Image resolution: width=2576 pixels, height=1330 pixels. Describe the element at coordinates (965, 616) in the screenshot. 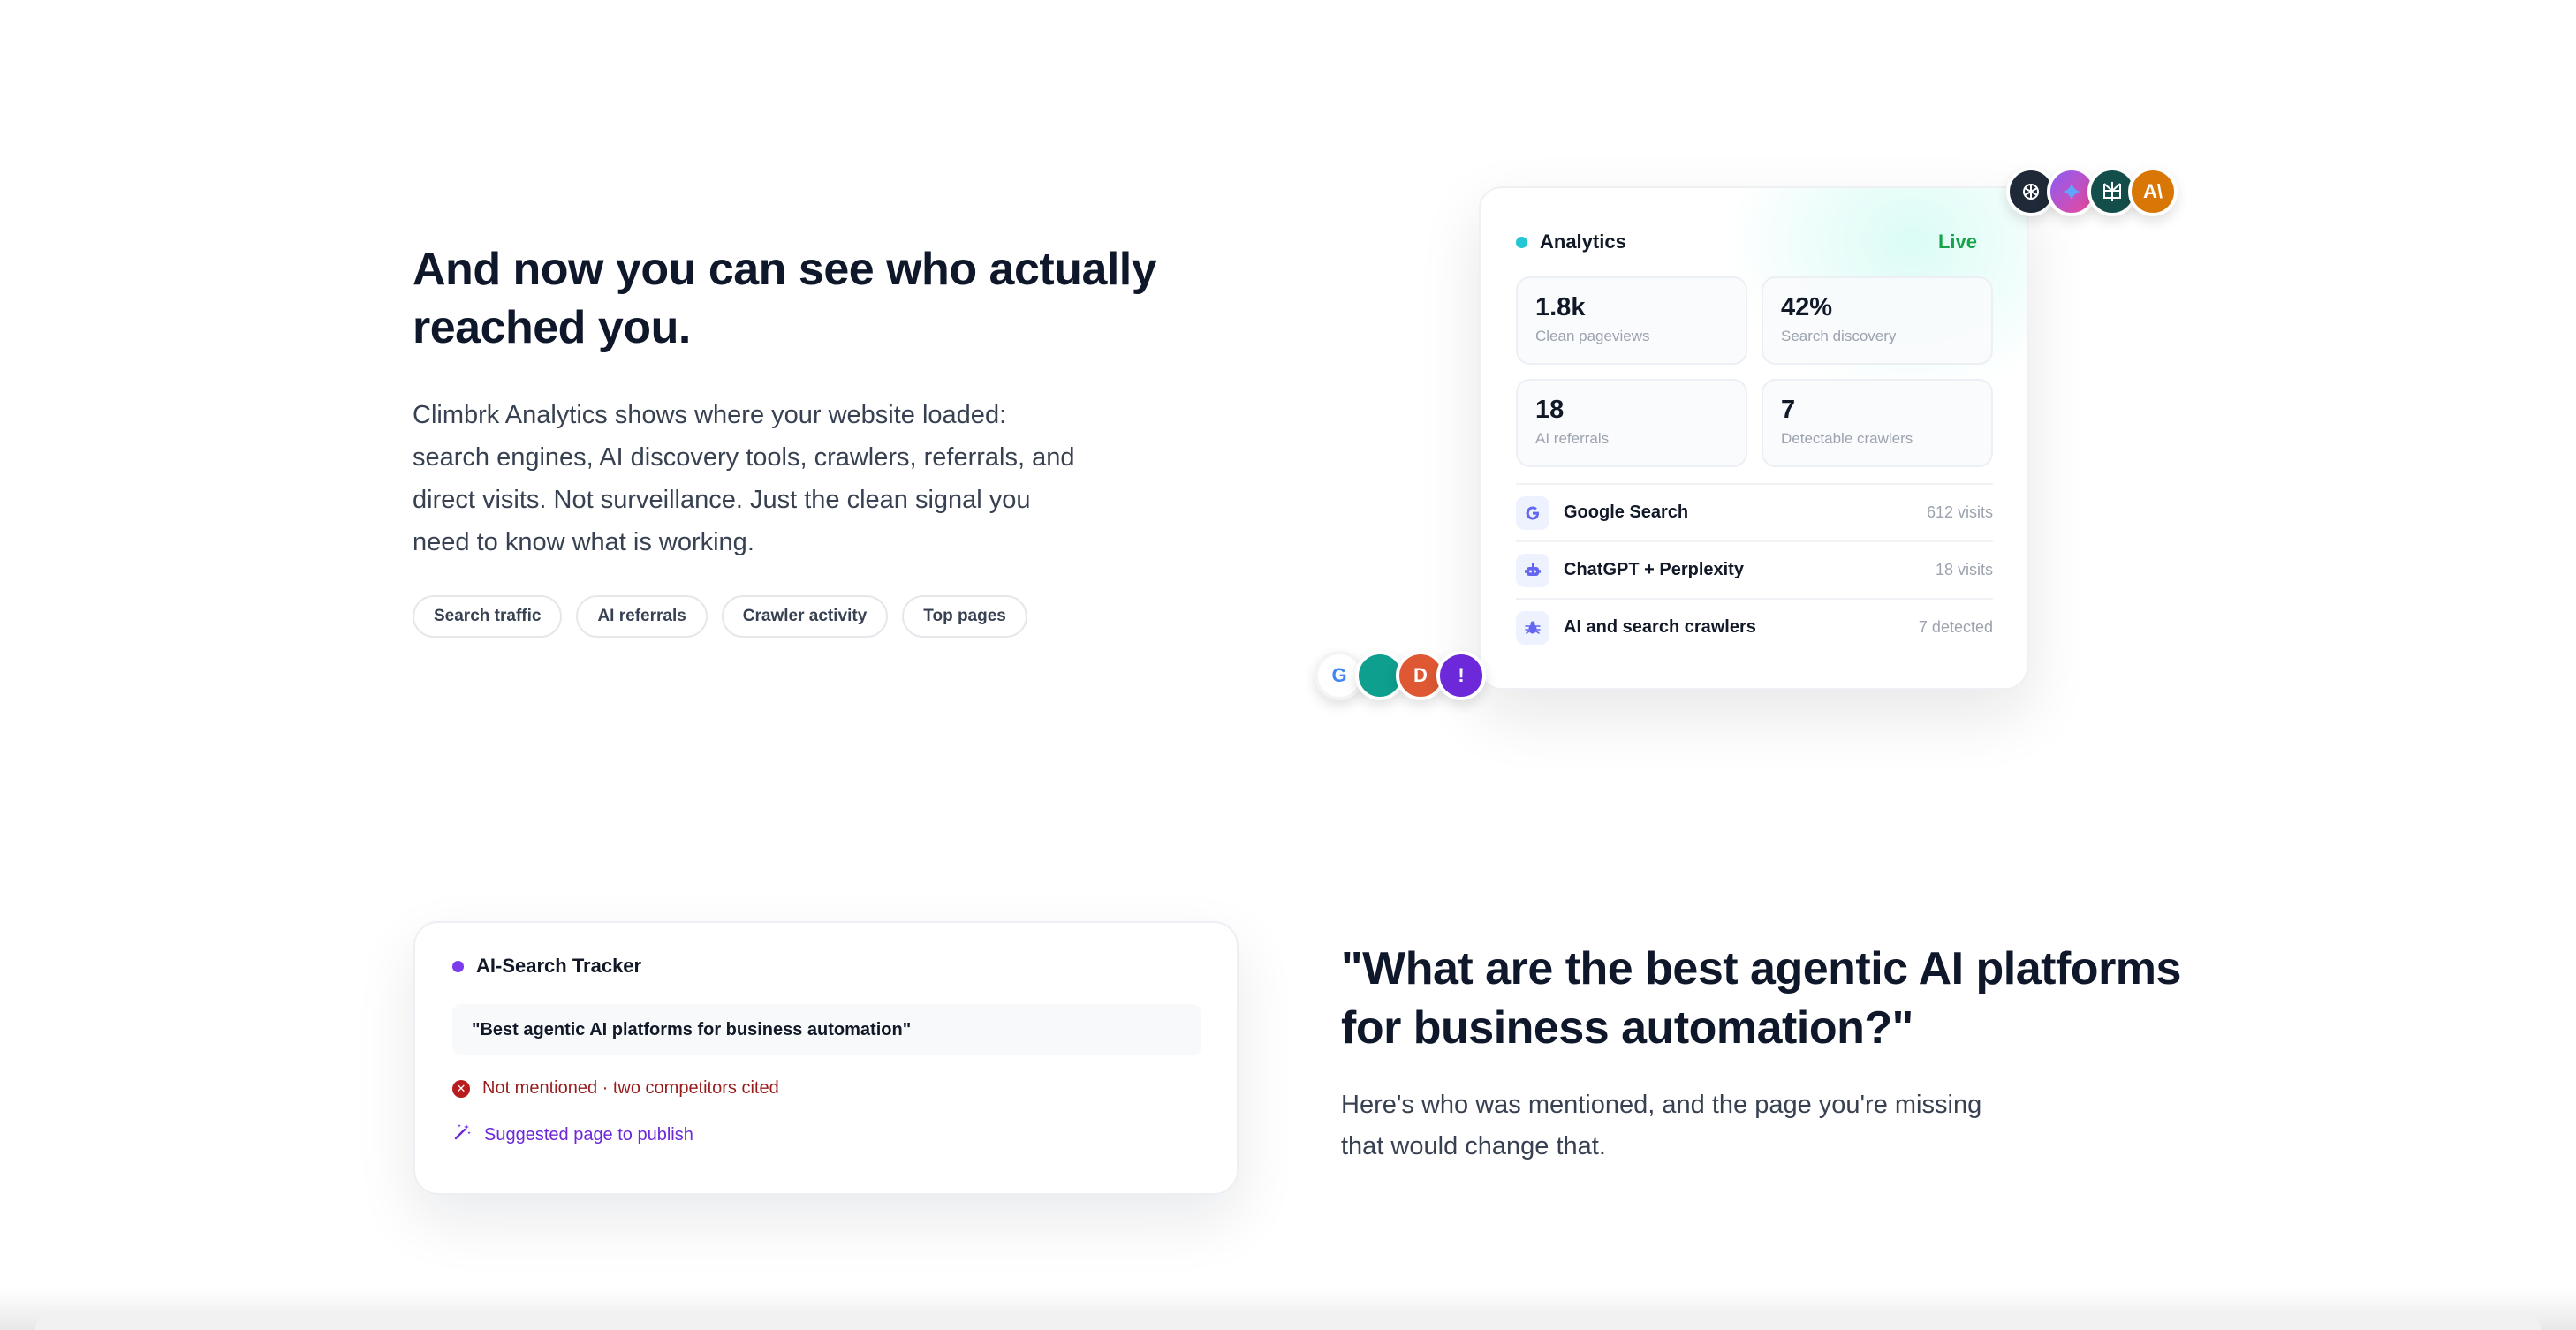

I see `chip-top-pages: Top pages` at that location.